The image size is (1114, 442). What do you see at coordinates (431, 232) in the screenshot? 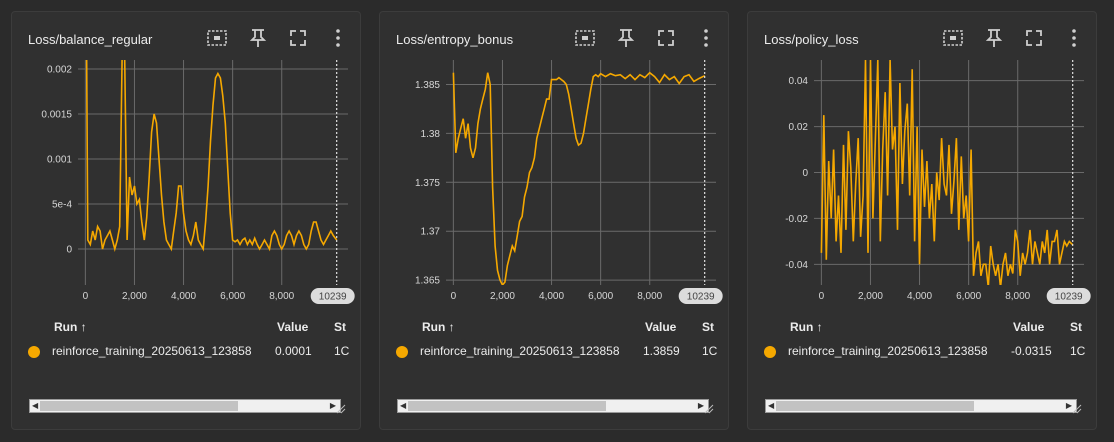
I see `y-tick-label: 1.37` at bounding box center [431, 232].